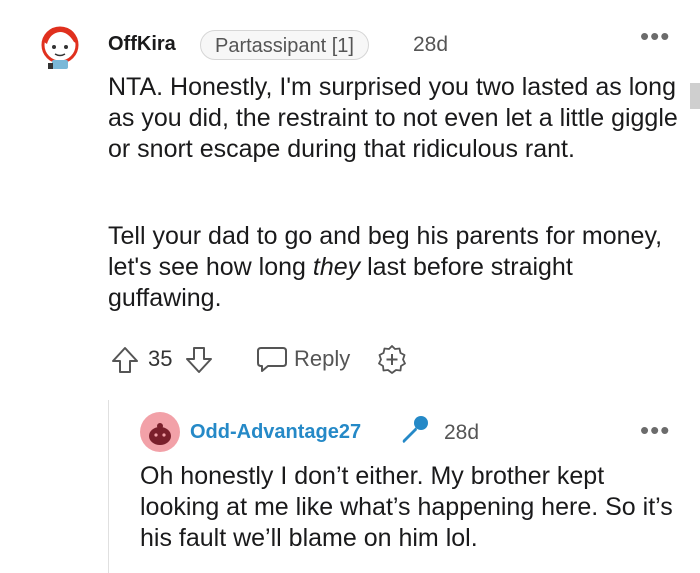  I want to click on award-button, so click(392, 362).